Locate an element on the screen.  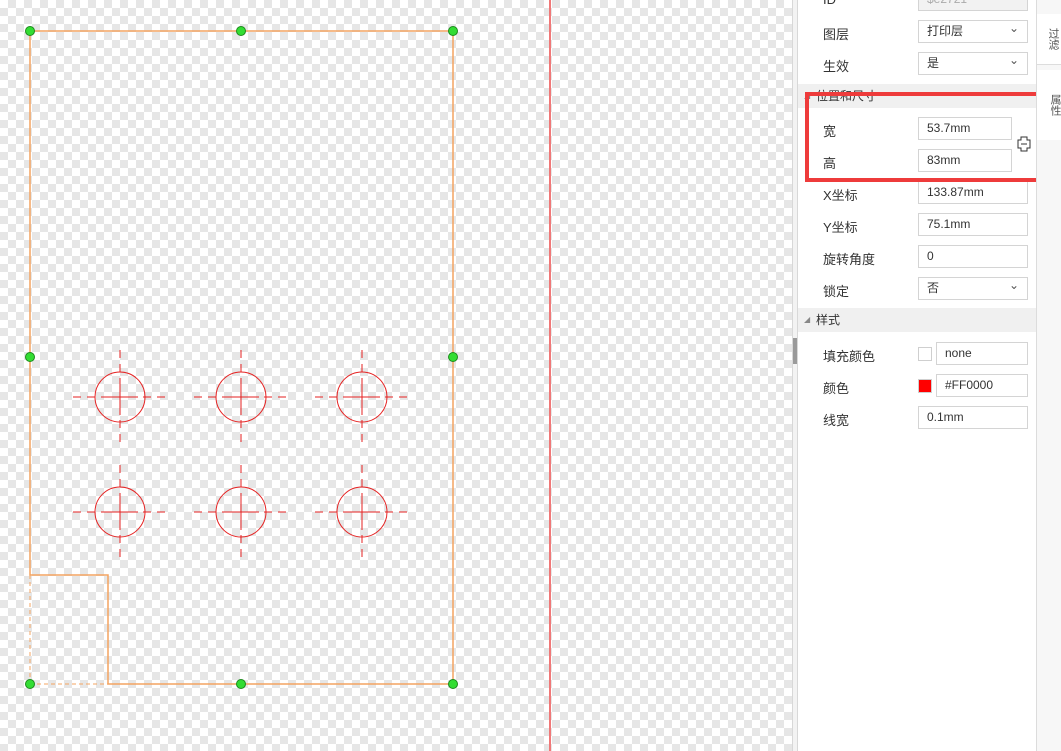
fill-color-swatch is located at coordinates (925, 354).